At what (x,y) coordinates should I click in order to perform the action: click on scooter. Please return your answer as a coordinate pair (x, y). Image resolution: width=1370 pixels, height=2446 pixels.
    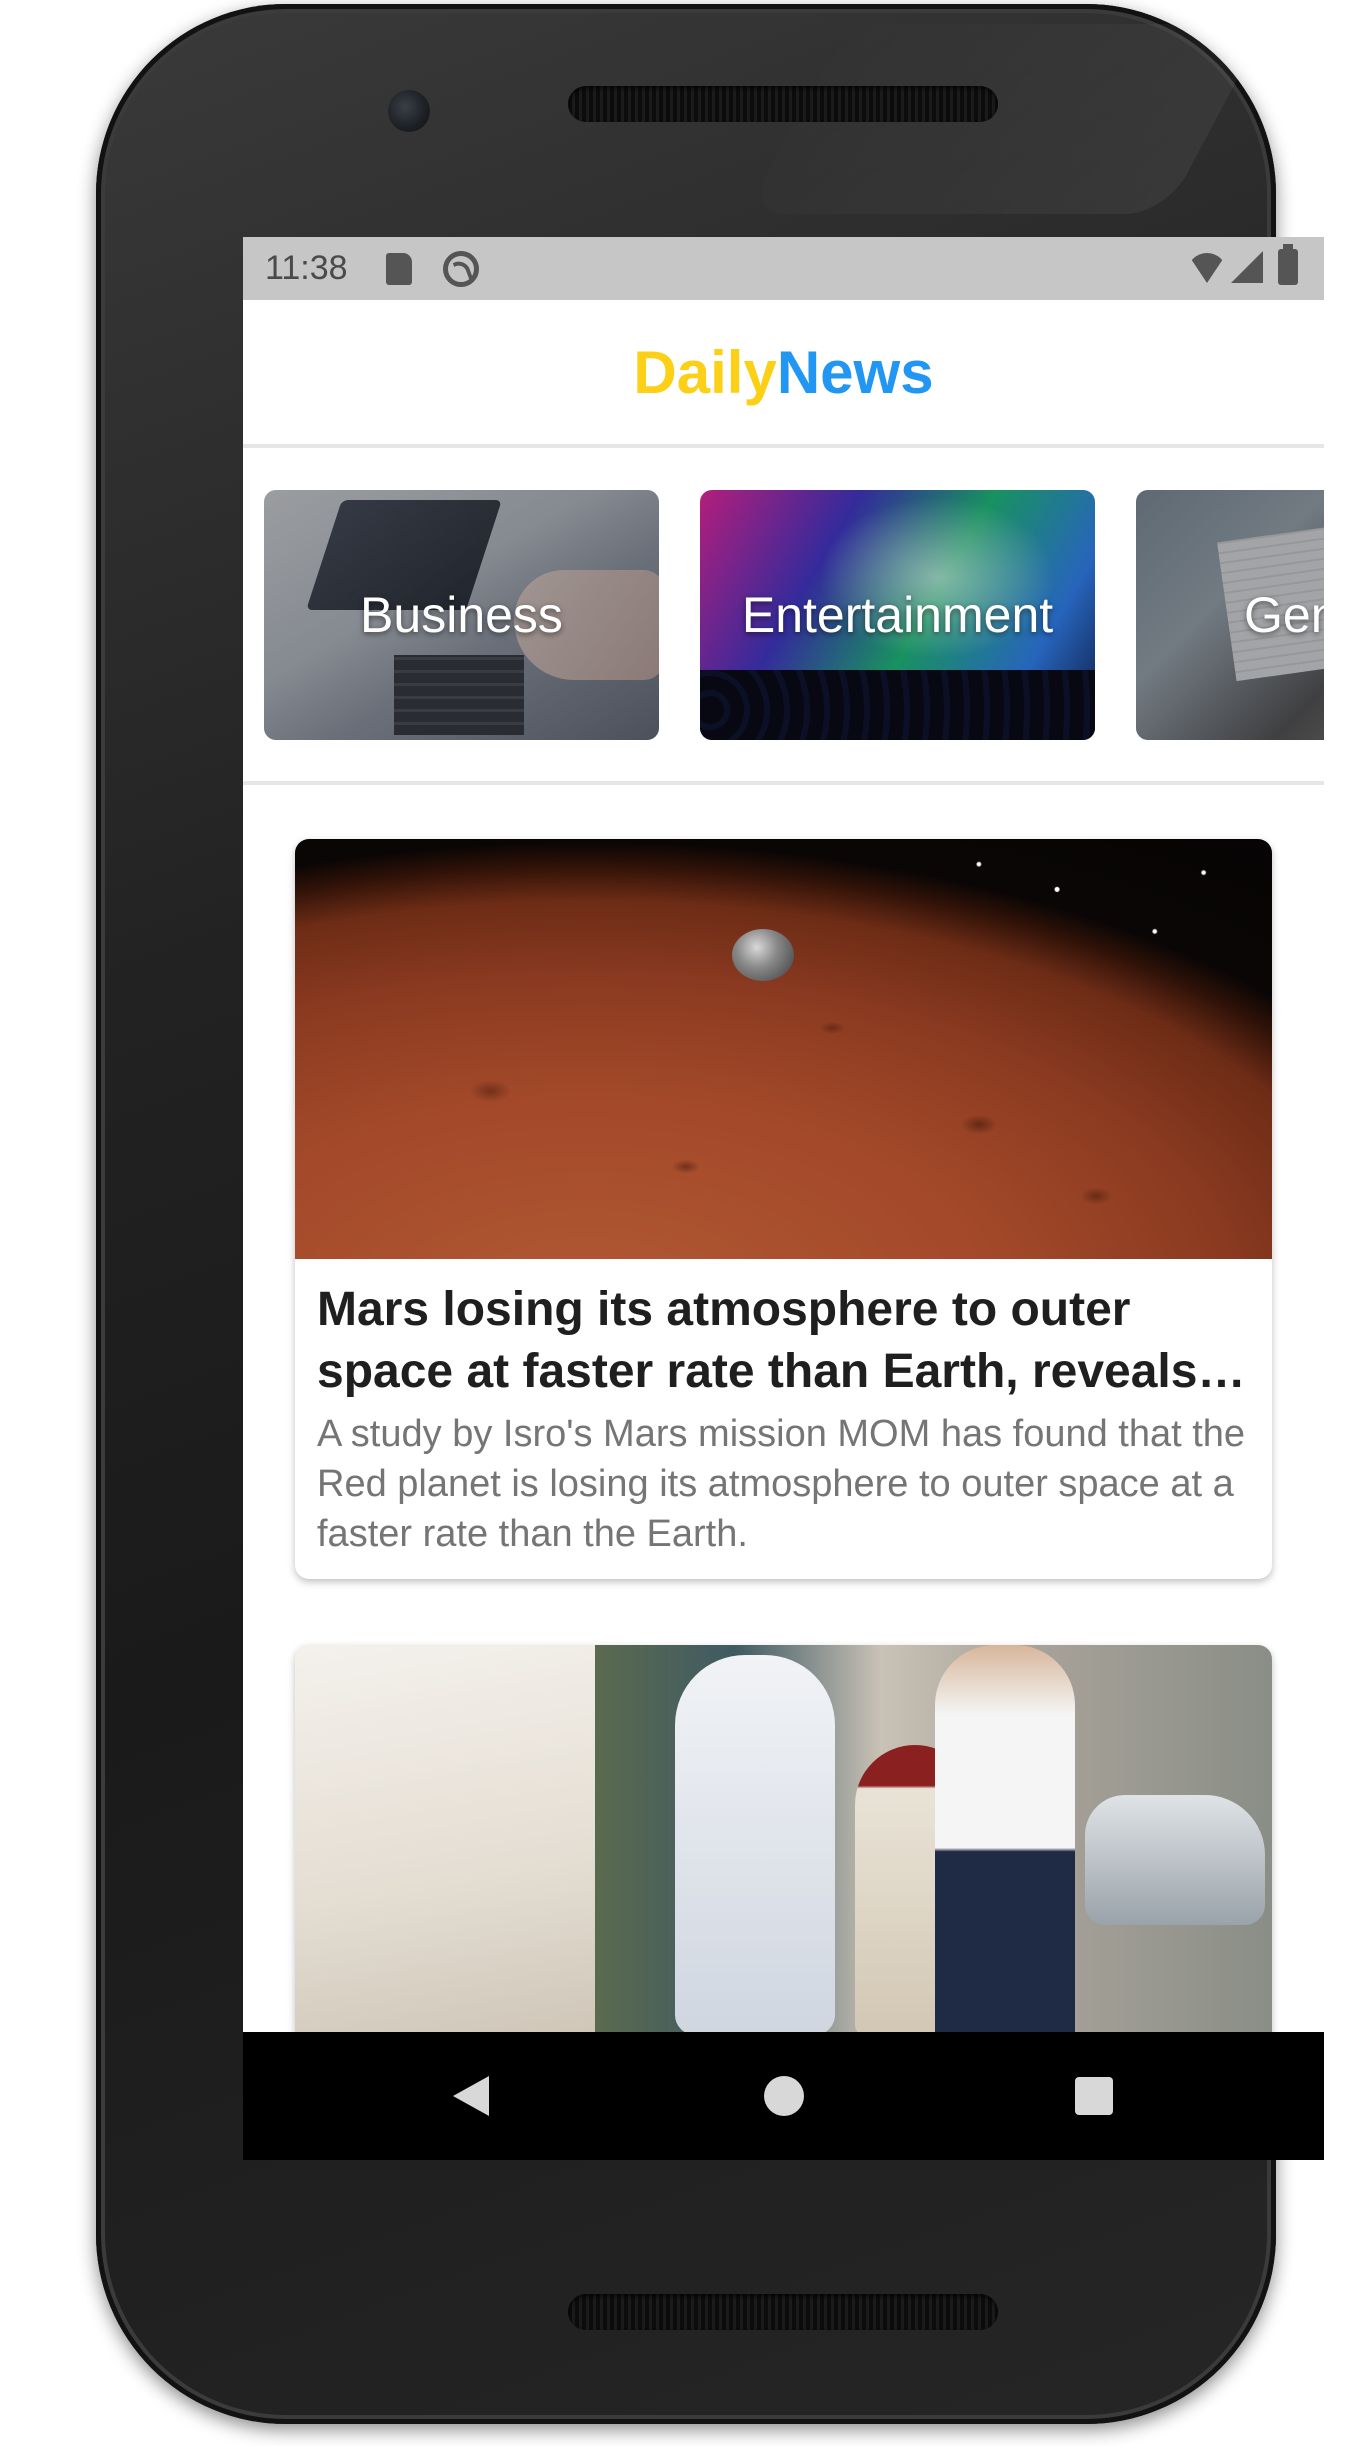
    Looking at the image, I should click on (1175, 1860).